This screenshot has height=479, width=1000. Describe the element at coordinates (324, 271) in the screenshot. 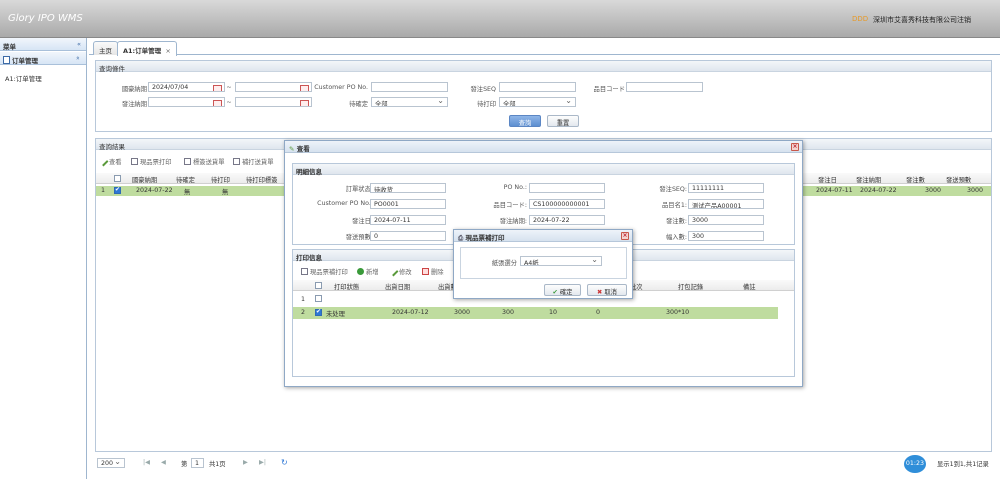

I see `reprint-tag-button: 現品票補打印` at that location.